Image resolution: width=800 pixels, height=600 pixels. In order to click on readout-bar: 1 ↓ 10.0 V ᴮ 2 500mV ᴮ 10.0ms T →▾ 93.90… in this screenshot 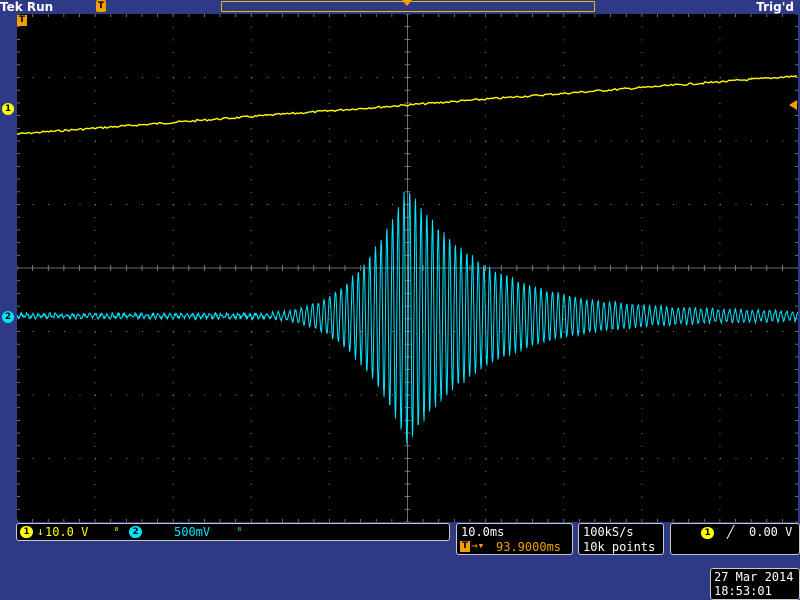, I will do `click(400, 561)`.